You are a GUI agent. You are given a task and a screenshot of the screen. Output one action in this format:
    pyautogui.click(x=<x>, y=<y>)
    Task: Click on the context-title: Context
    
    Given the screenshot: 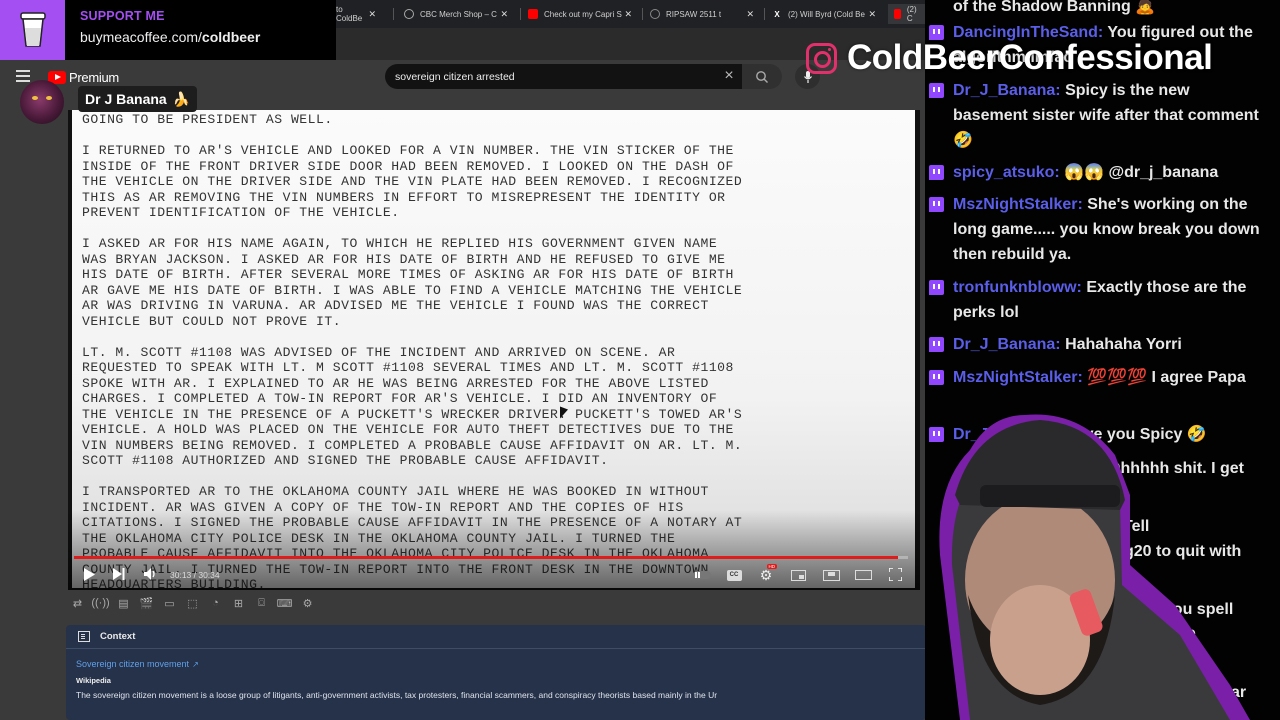 What is the action you would take?
    pyautogui.click(x=118, y=636)
    